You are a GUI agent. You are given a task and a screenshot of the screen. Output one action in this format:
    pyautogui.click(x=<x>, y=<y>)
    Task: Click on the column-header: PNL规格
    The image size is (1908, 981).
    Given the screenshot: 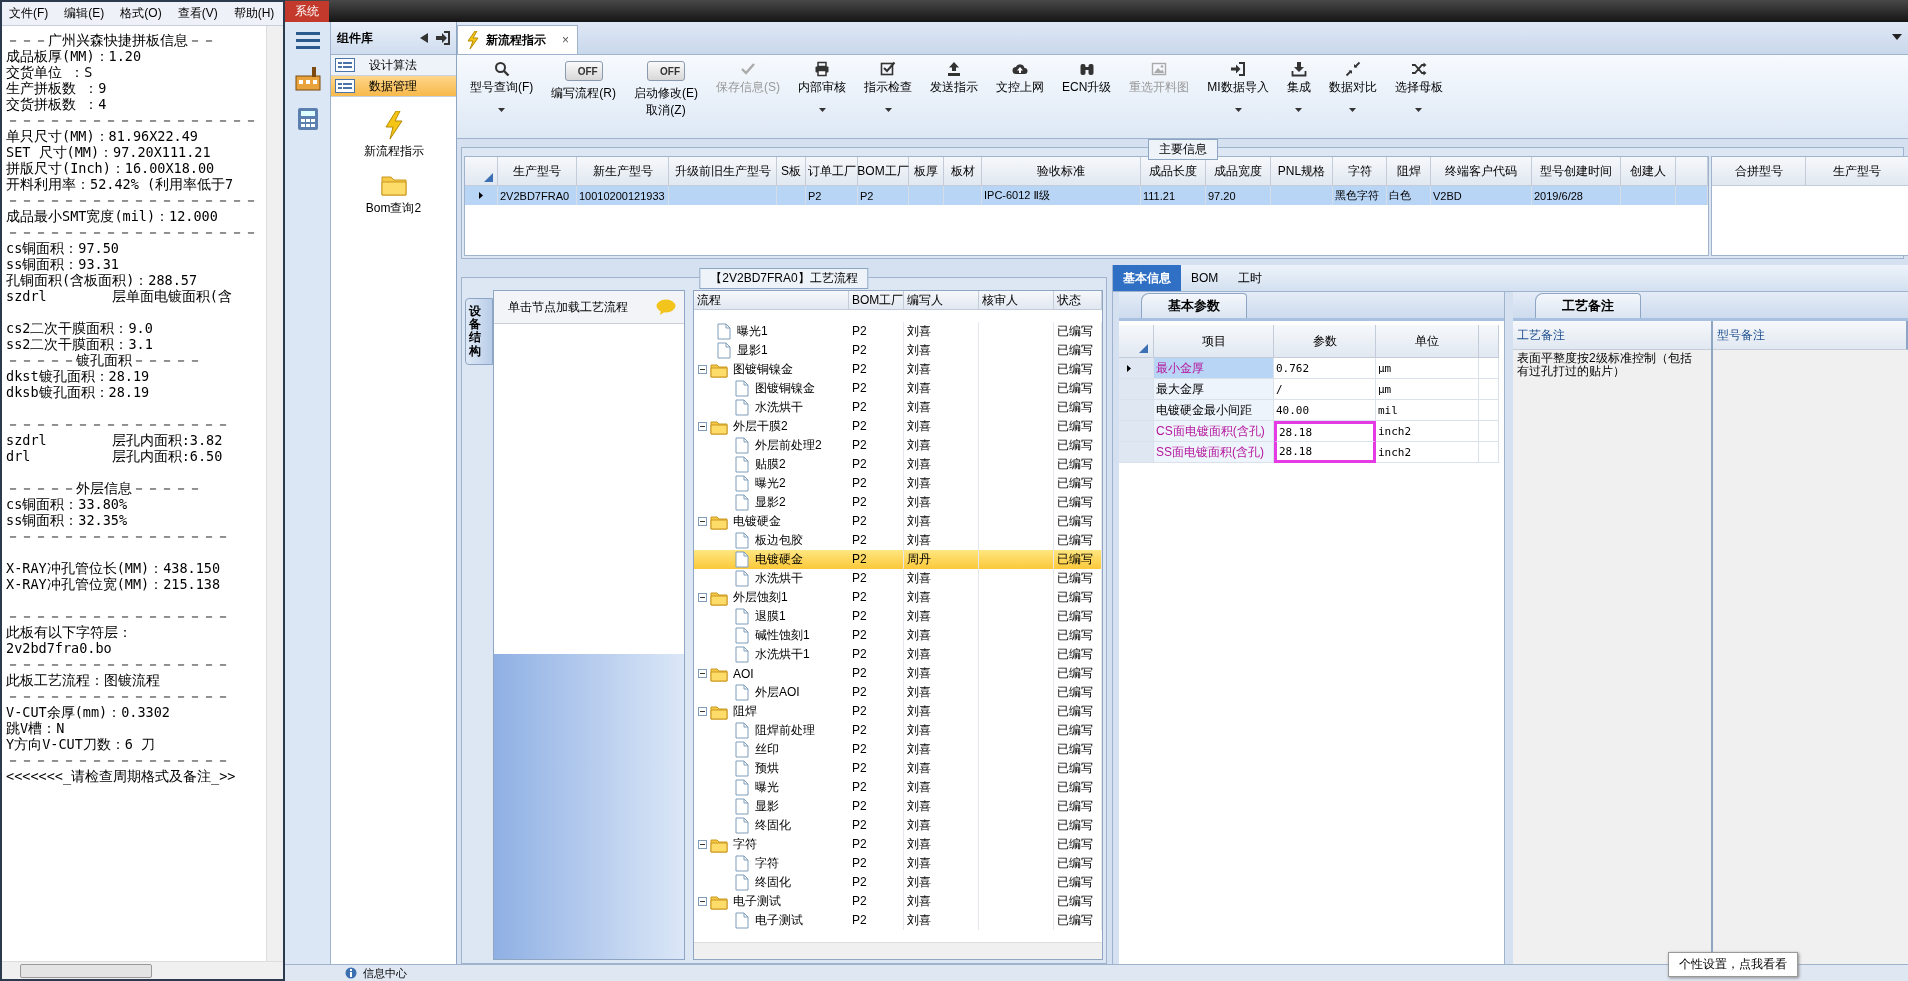 What is the action you would take?
    pyautogui.click(x=1302, y=171)
    